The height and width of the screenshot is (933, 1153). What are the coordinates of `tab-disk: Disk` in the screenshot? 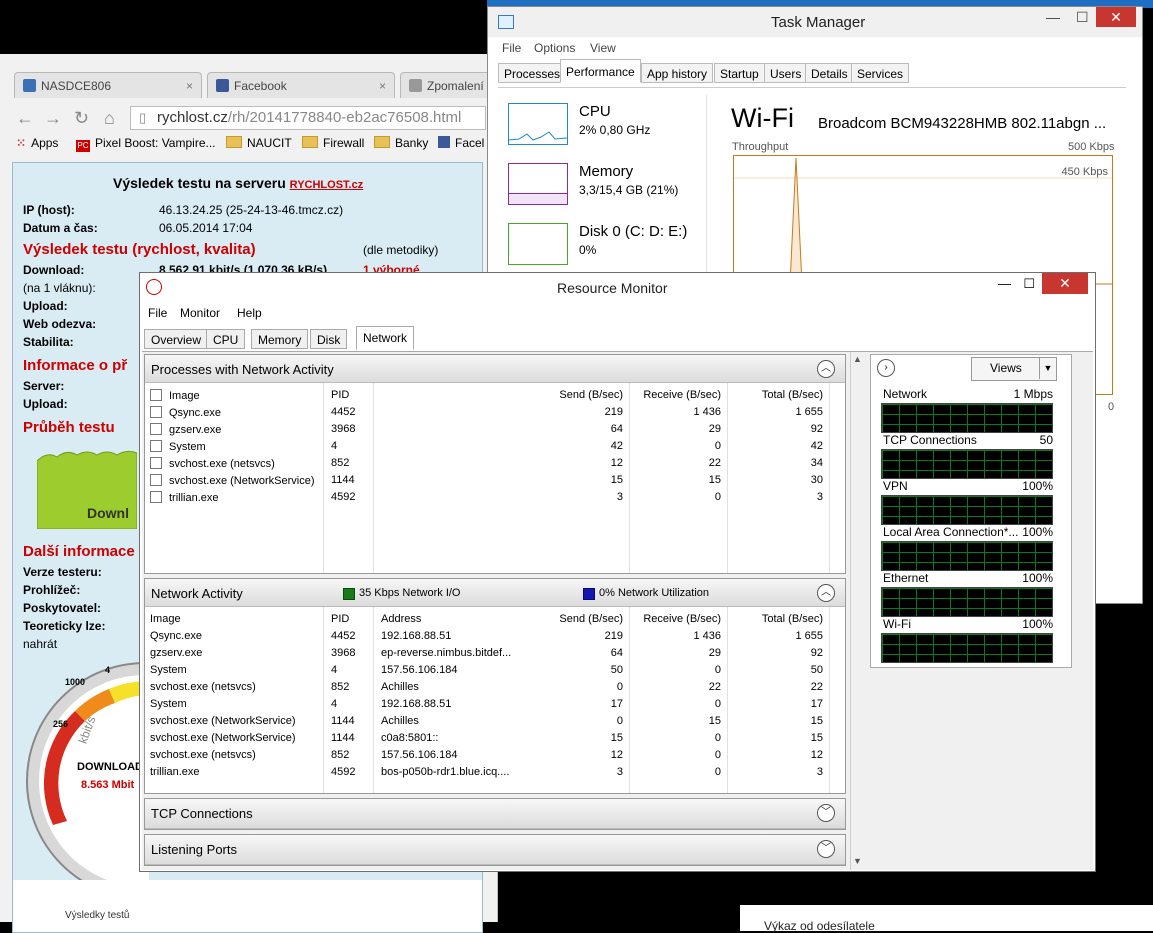 It's located at (329, 339).